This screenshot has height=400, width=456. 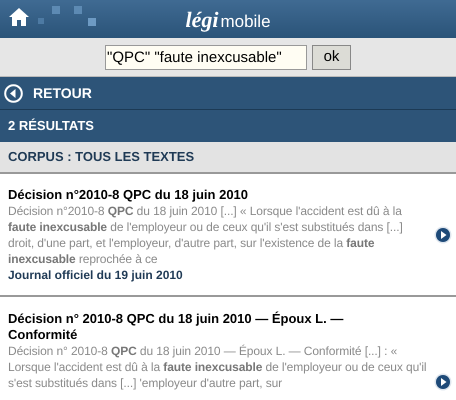 I want to click on result-title: Décision n°2010-8 QPC du 18 juin 2010, so click(x=188, y=195).